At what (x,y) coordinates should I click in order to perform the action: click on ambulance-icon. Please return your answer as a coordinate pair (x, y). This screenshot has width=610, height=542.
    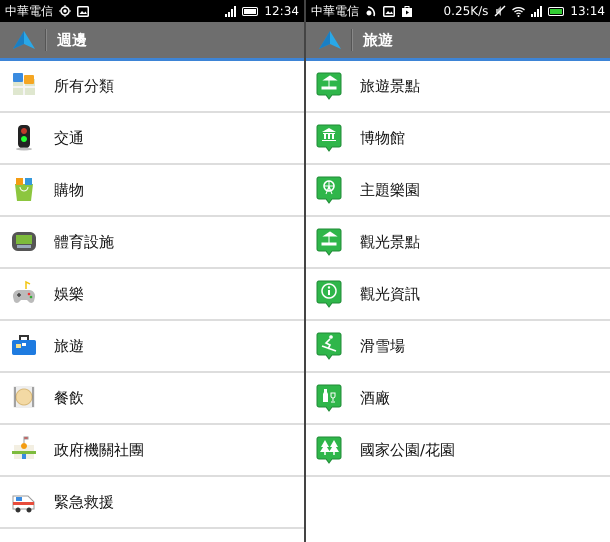
    Looking at the image, I should click on (23, 504).